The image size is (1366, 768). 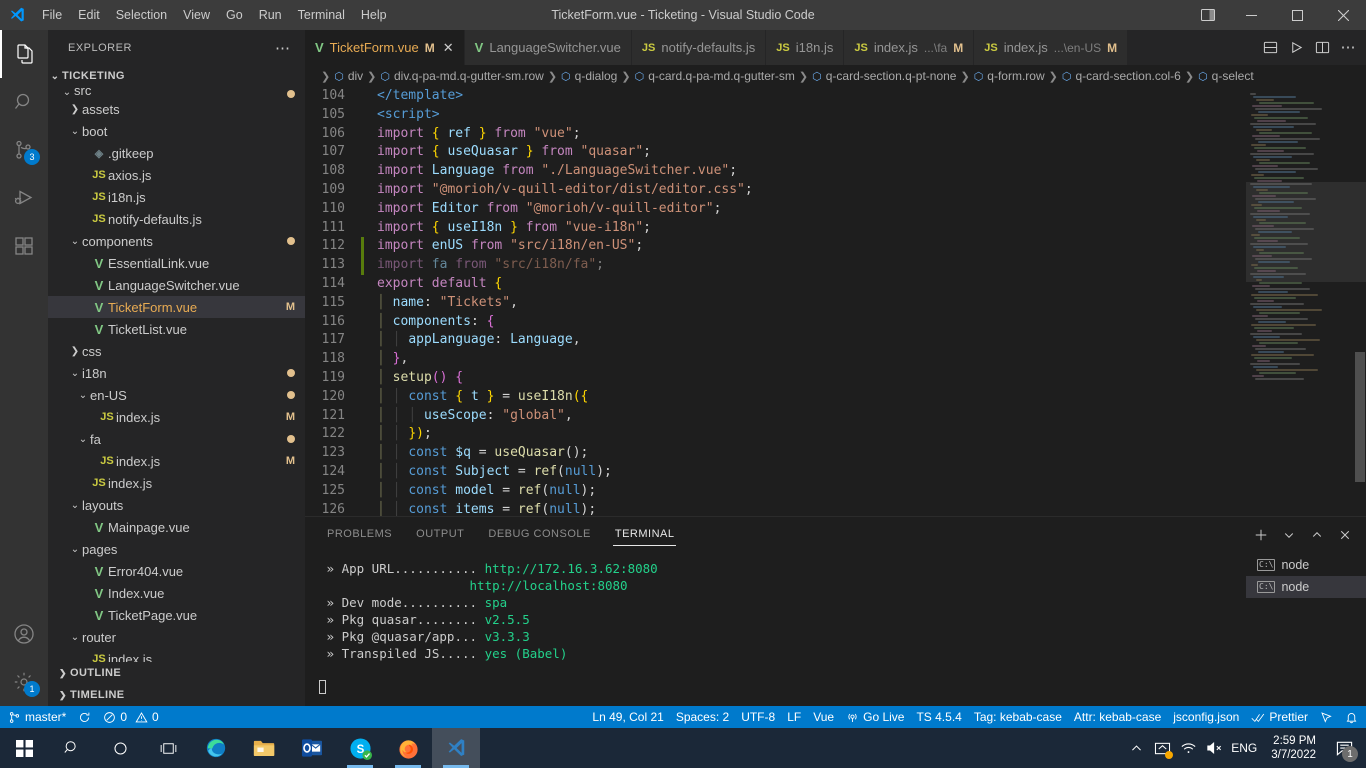 I want to click on status-attr-case: Attr: kebab-case, so click(x=1117, y=717).